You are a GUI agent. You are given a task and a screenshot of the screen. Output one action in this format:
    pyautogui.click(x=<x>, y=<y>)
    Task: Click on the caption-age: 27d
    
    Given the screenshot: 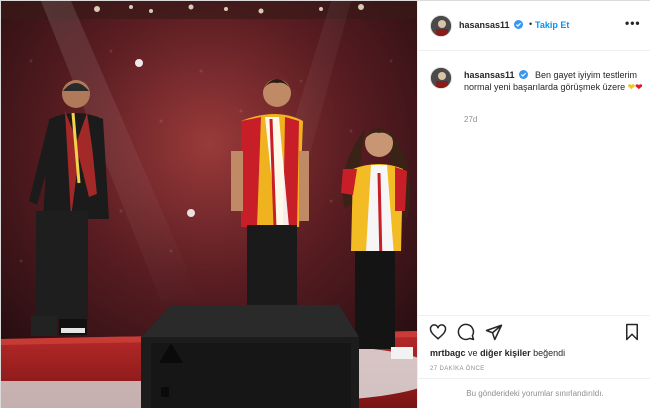 What is the action you would take?
    pyautogui.click(x=471, y=119)
    